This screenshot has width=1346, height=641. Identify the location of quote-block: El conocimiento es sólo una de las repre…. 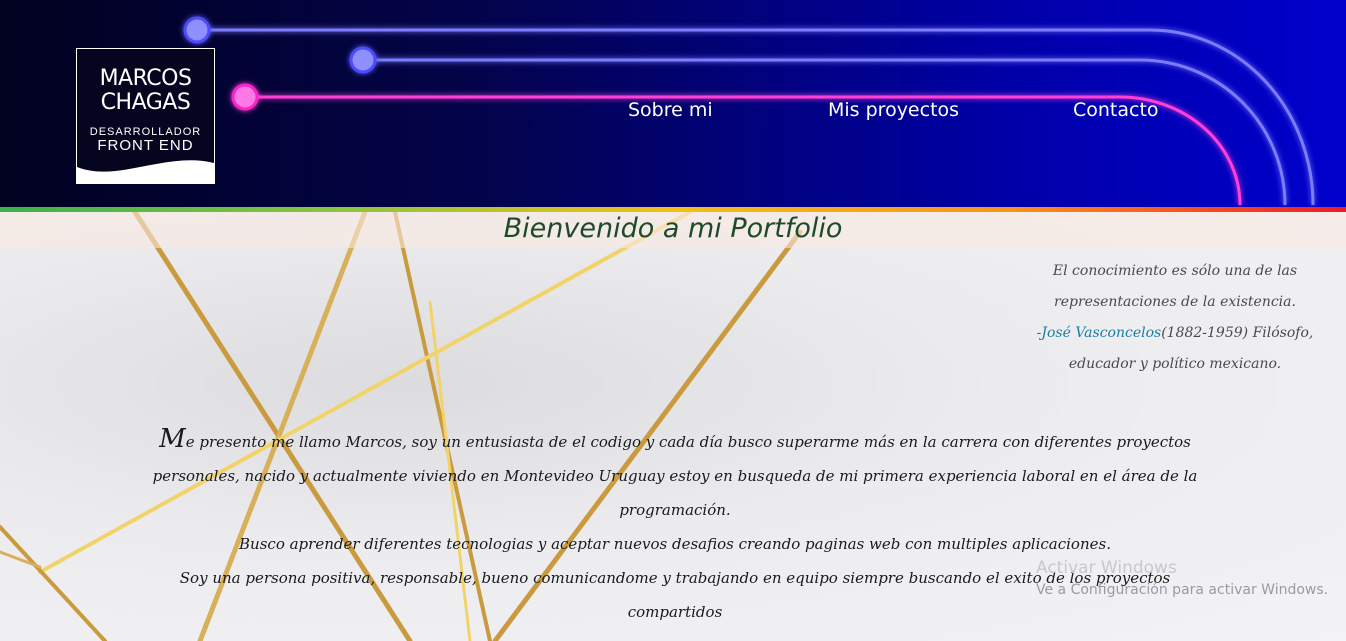
(1175, 318).